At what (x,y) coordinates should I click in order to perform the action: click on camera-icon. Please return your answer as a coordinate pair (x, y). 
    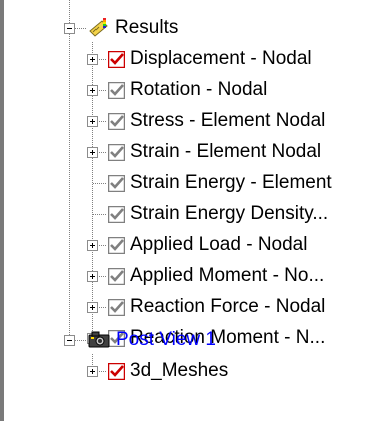
    Looking at the image, I should click on (99, 339).